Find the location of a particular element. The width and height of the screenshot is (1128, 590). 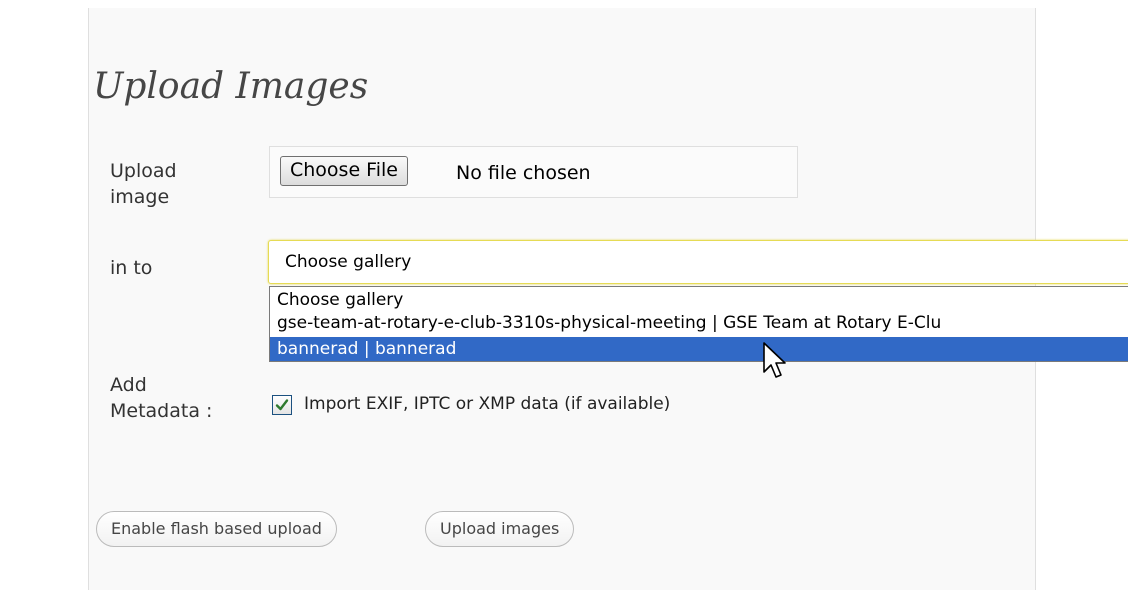

gallery-option: Choose gallery is located at coordinates (699, 300).